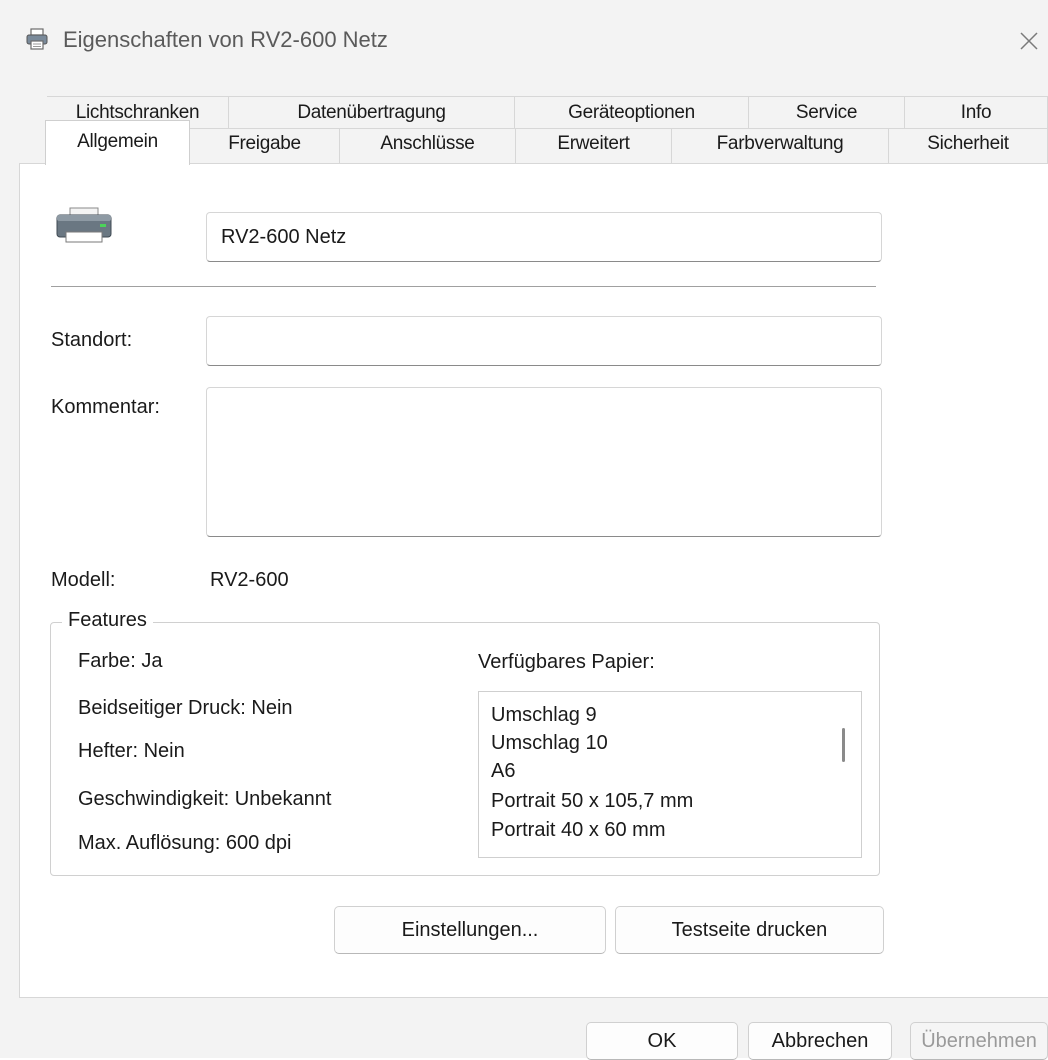 This screenshot has height=1060, width=1048. What do you see at coordinates (225, 39) in the screenshot?
I see `window-title: Eigenschaften von RV2-600 Netz` at bounding box center [225, 39].